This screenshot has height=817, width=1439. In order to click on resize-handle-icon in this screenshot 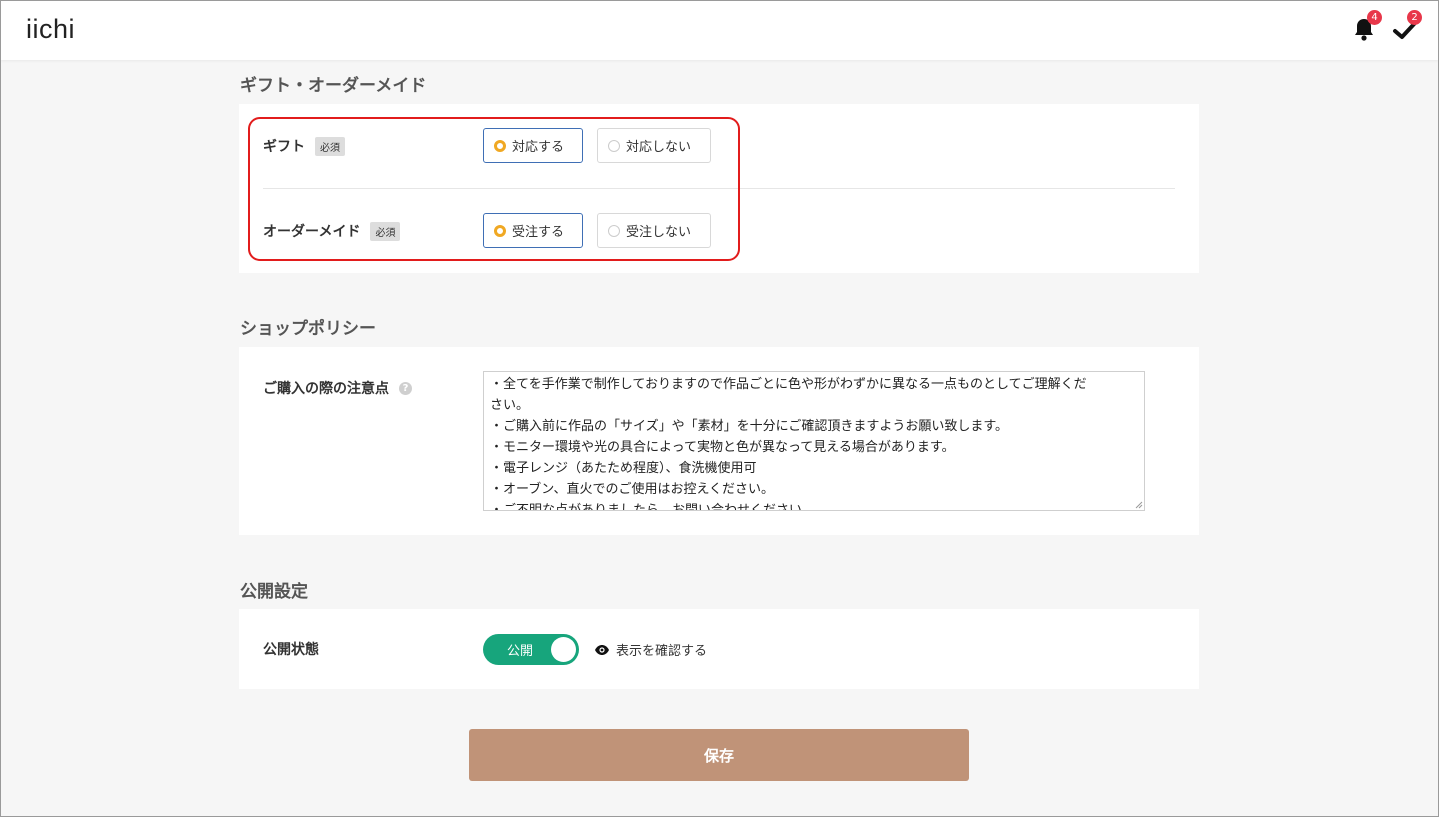, I will do `click(1139, 505)`.